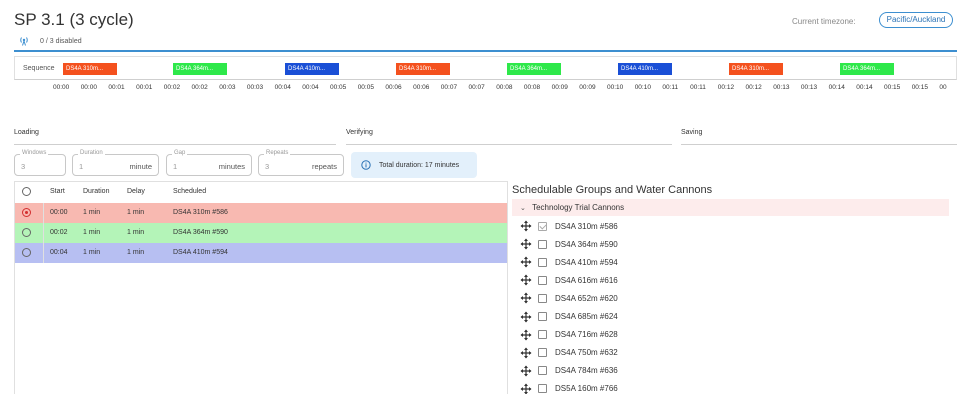 The image size is (957, 394). What do you see at coordinates (509, 144) in the screenshot?
I see `verifying-line` at bounding box center [509, 144].